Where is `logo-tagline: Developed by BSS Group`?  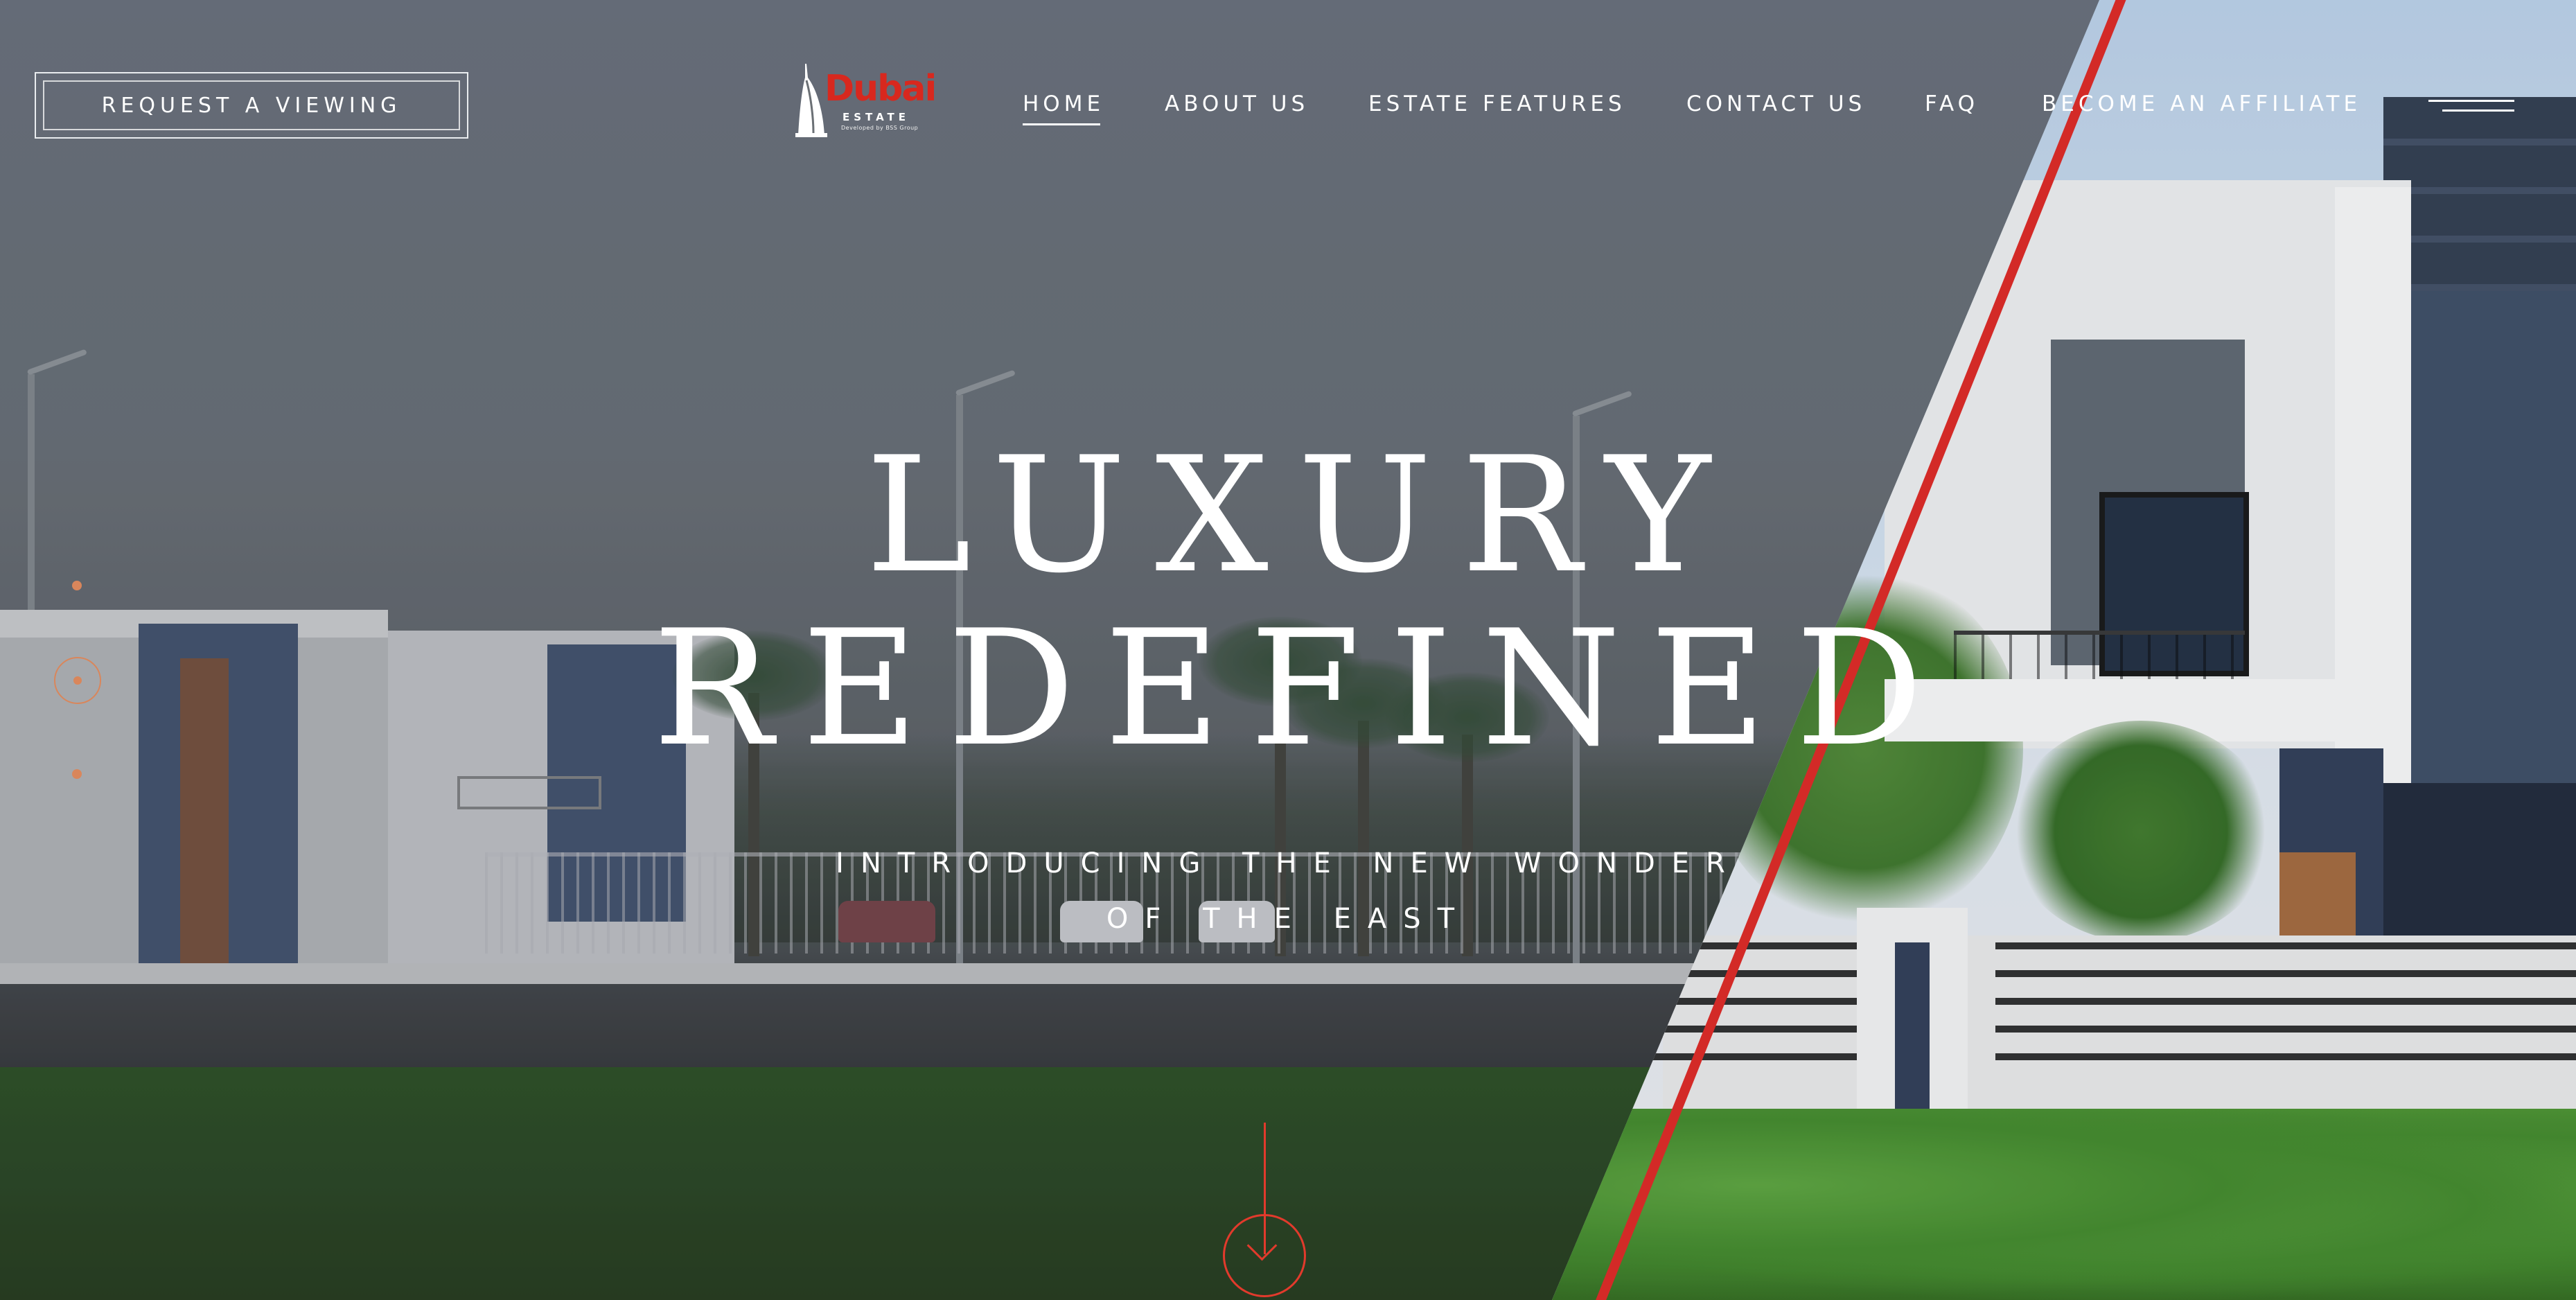
logo-tagline: Developed by BSS Group is located at coordinates (880, 128).